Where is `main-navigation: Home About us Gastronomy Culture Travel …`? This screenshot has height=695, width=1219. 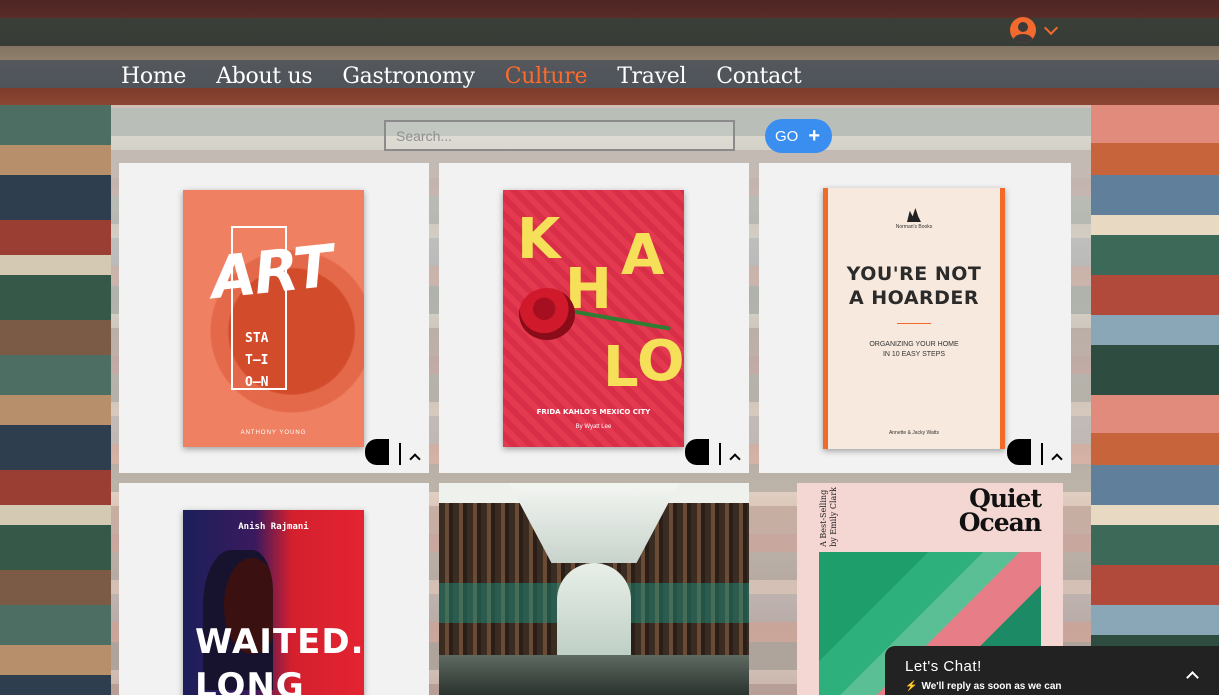
main-navigation: Home About us Gastronomy Culture Travel … is located at coordinates (461, 76).